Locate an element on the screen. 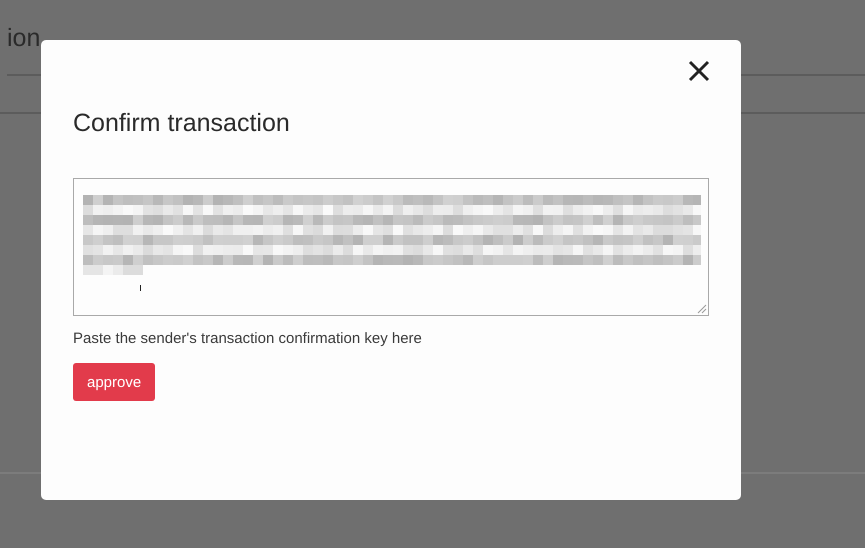  resize-grip-icon is located at coordinates (701, 308).